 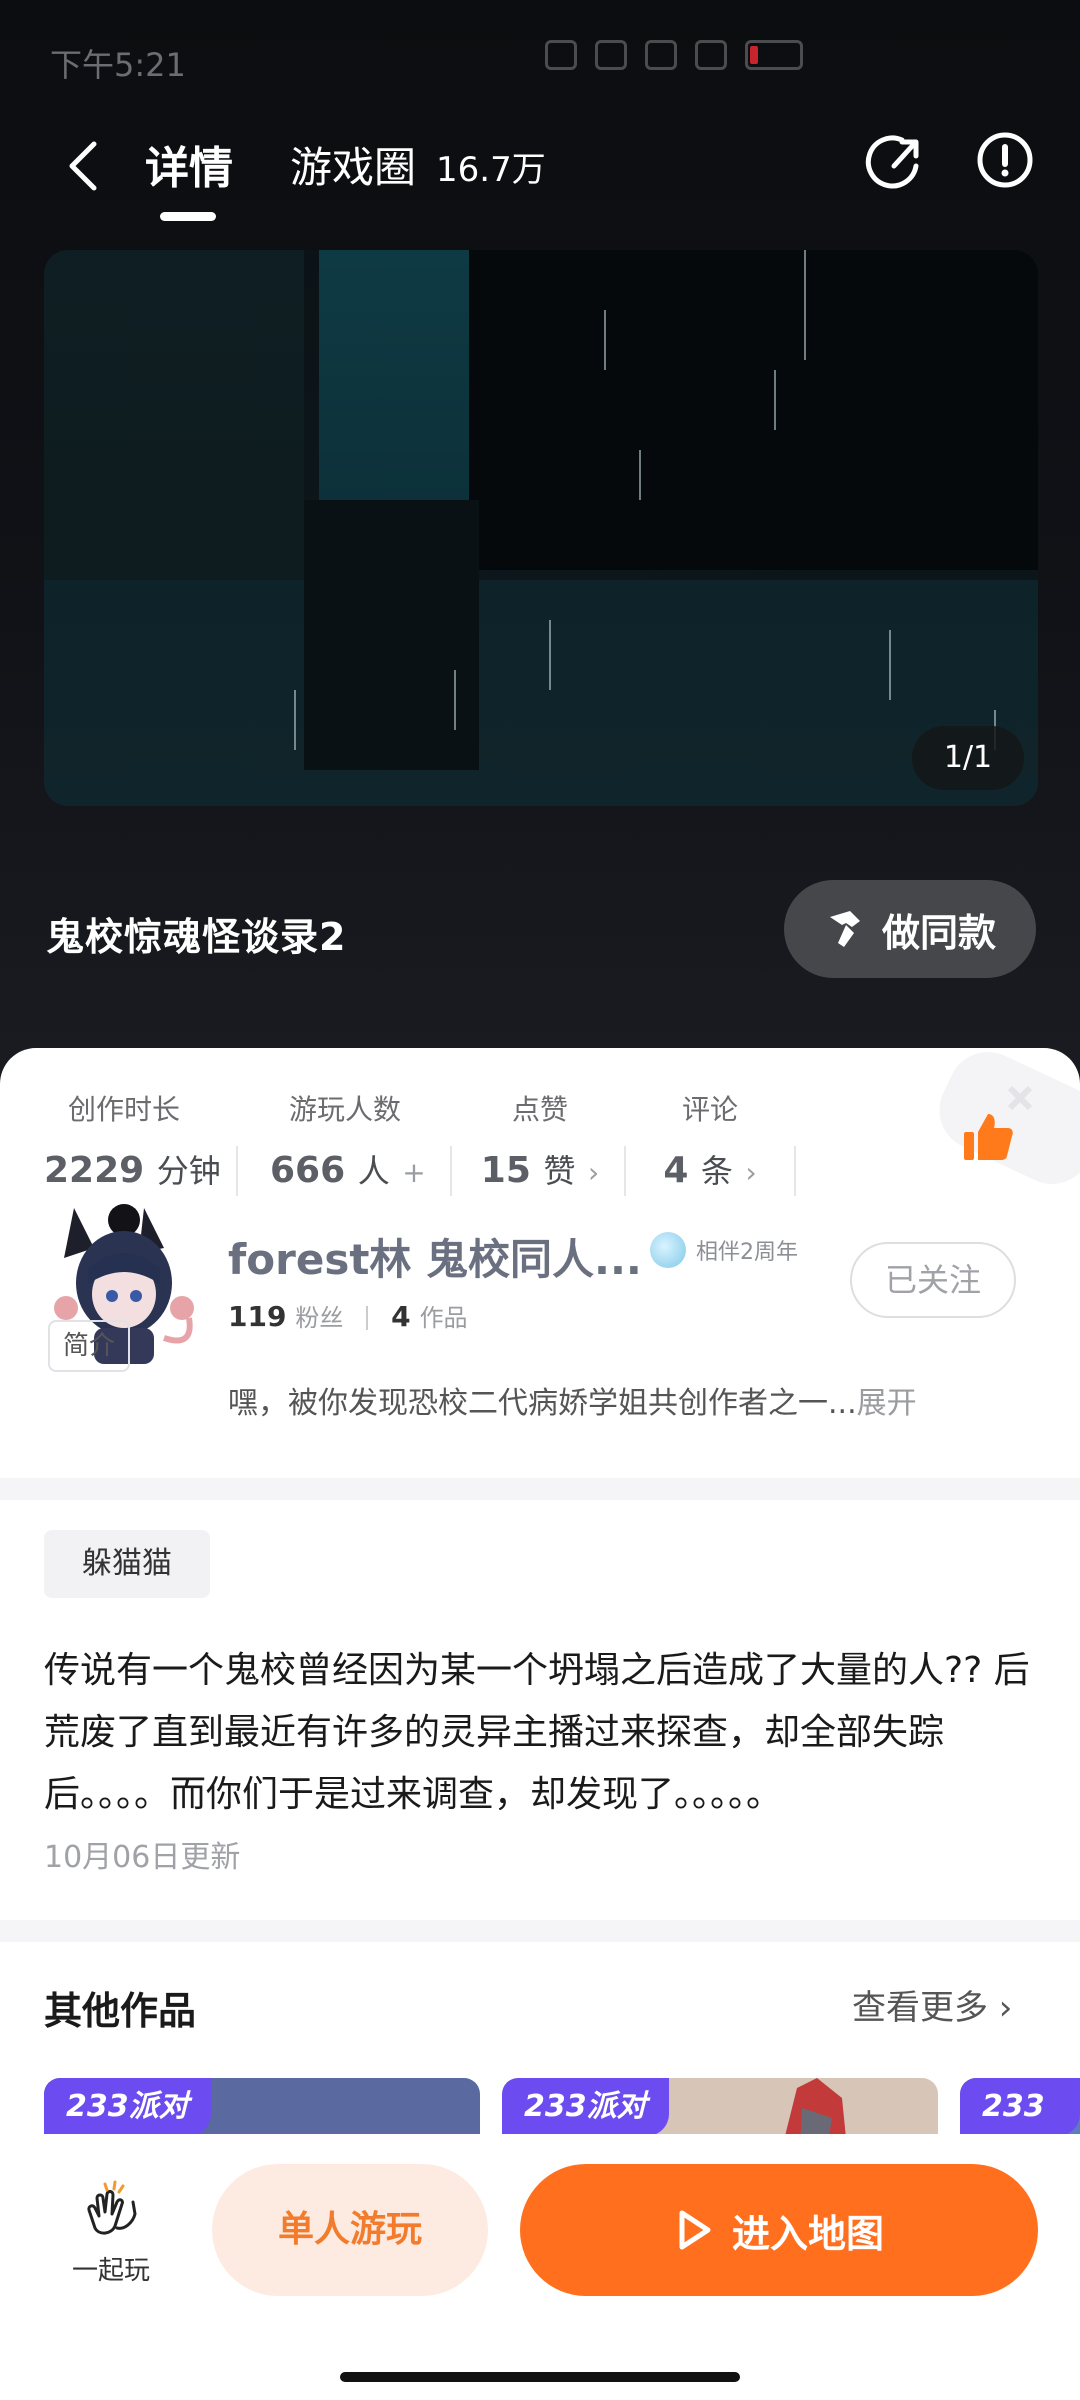 I want to click on author-bio: 嘿，被你发现恐校二代病娇学姐共创作者之一...展开, so click(x=572, y=1400).